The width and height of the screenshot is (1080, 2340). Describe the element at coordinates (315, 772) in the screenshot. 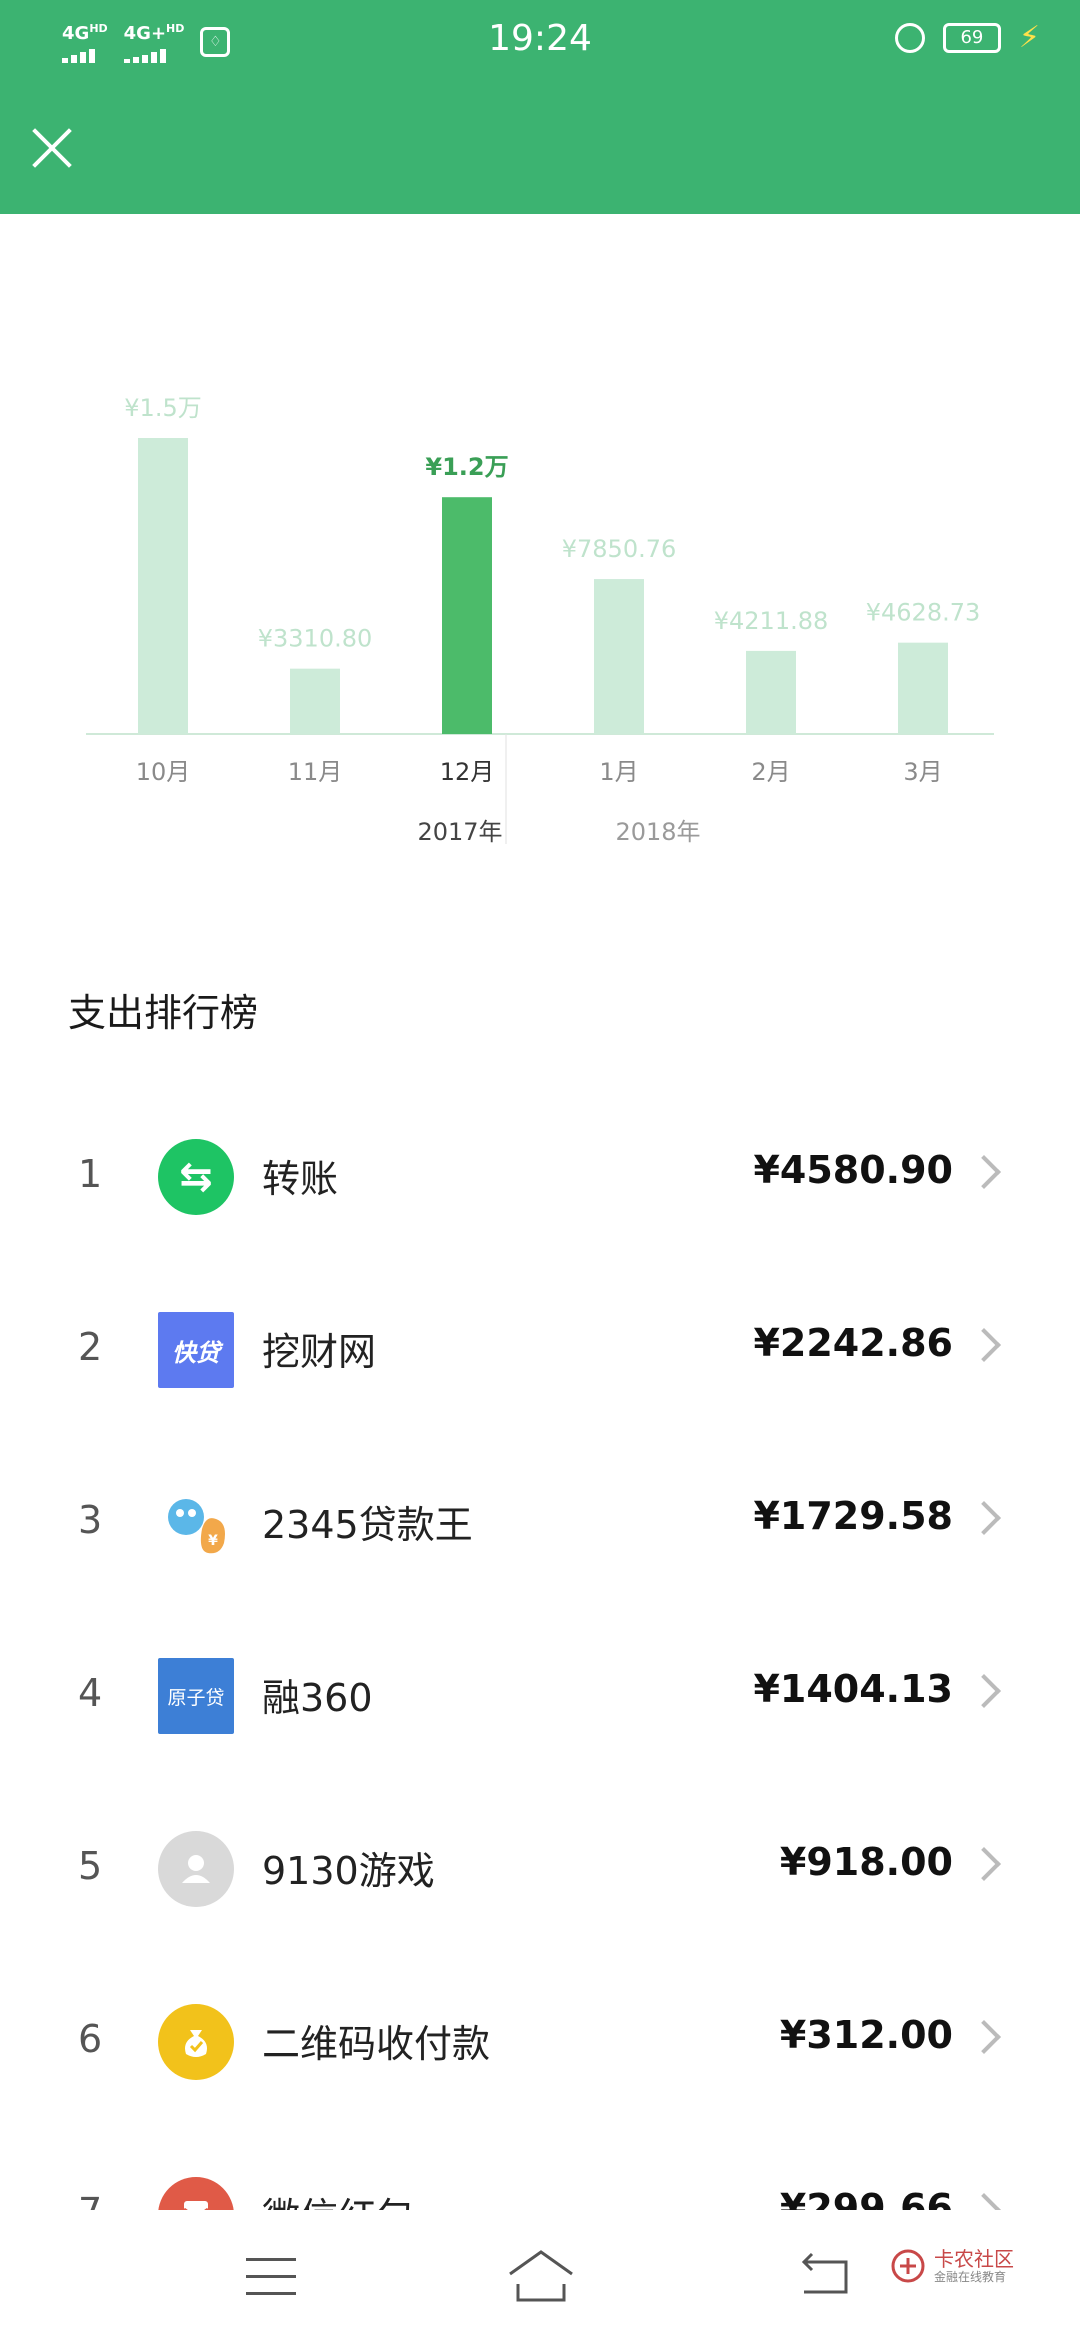

I see `x-tick-label: 11月` at that location.